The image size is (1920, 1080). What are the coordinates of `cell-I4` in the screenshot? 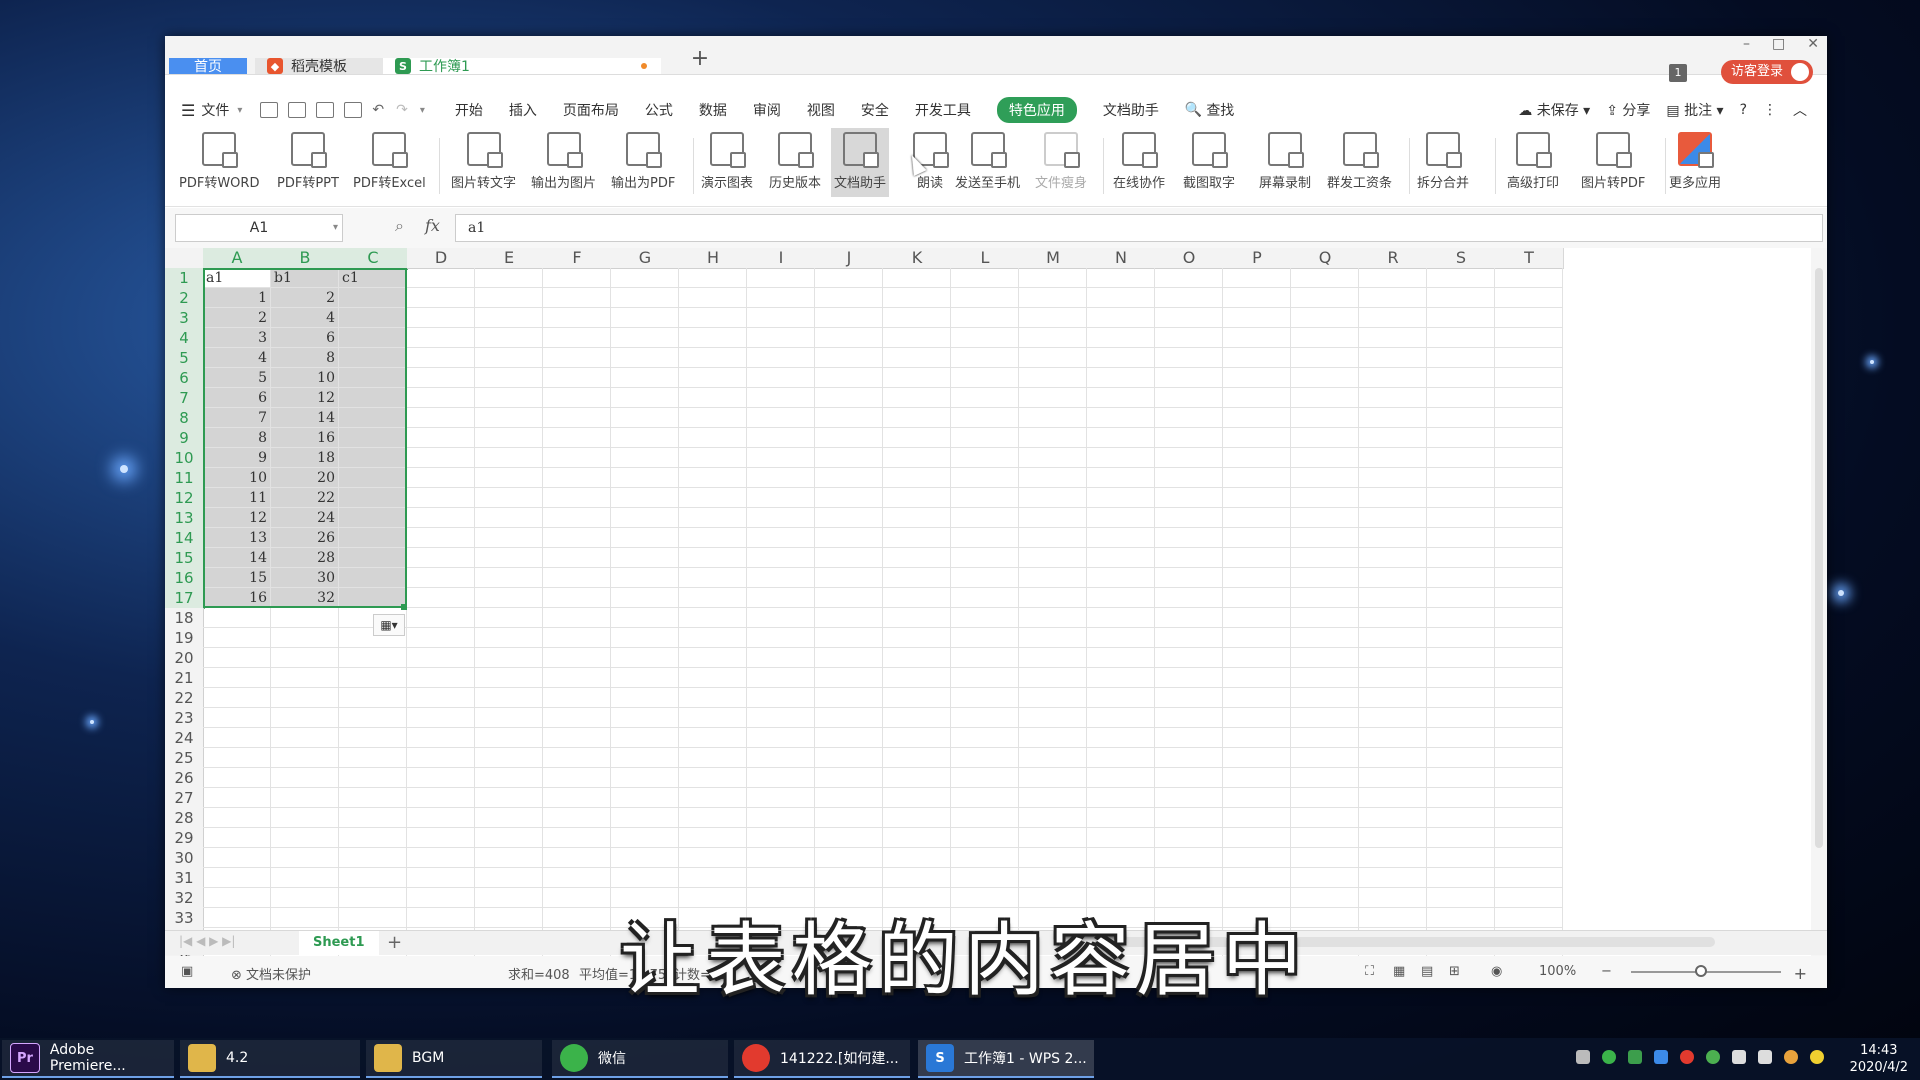 It's located at (781, 338).